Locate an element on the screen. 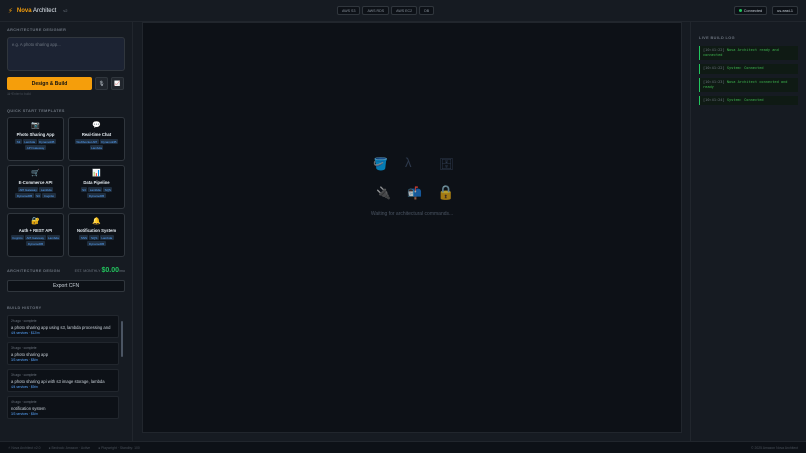 The image size is (806, 453). monthly-cost: EST. MONTHLY $0.00/mo is located at coordinates (99, 270).